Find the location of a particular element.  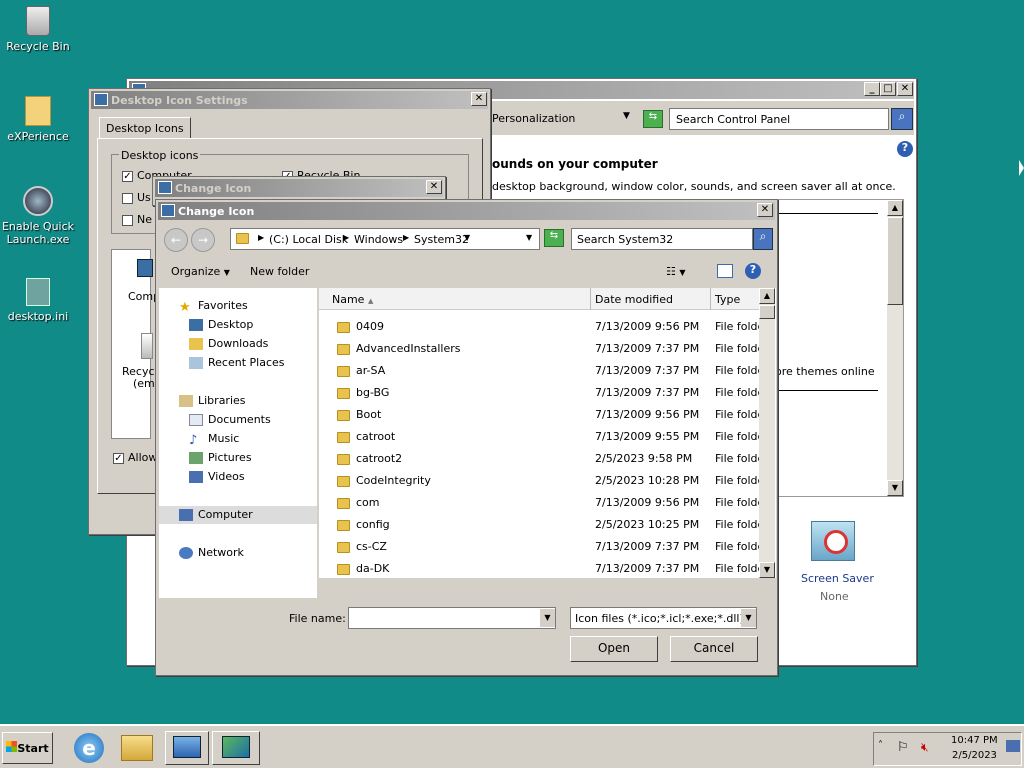

get-more-themes-link: ore themes online is located at coordinates (825, 371).